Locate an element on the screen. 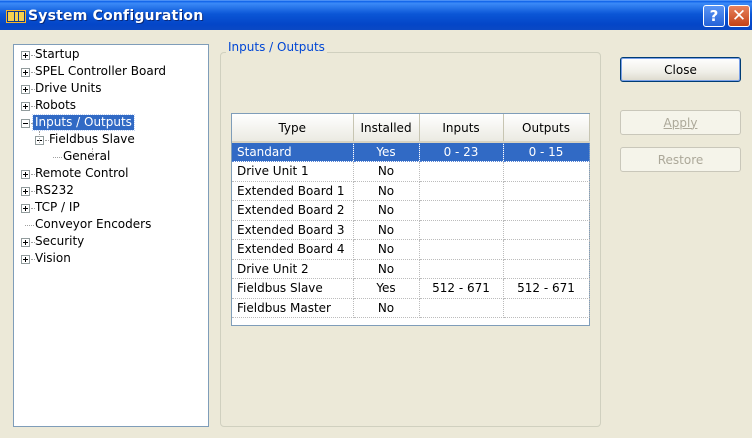 The image size is (752, 438). cell-type: Extended Board 2 is located at coordinates (293, 210).